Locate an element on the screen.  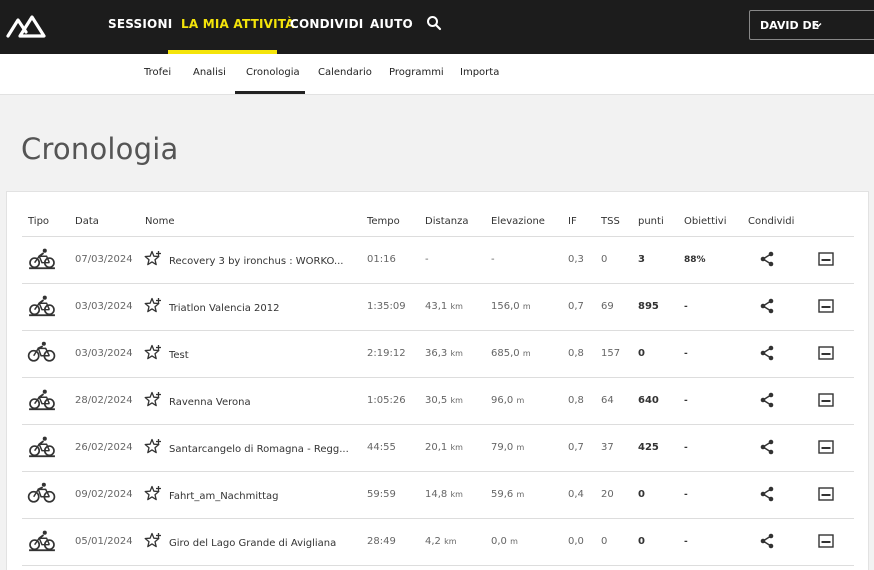
activity-tss: 20 is located at coordinates (607, 494).